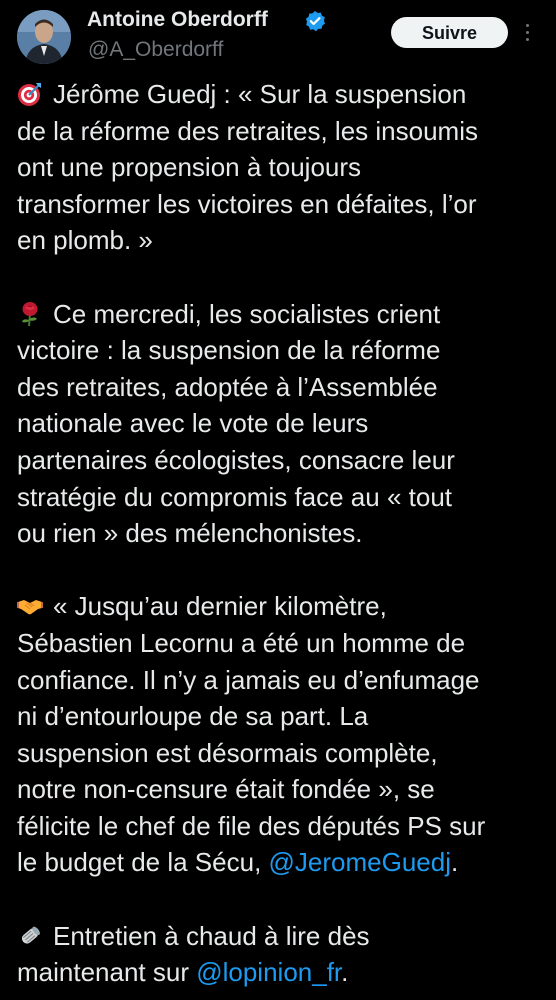 The width and height of the screenshot is (556, 1000). Describe the element at coordinates (260, 94) in the screenshot. I see `tweet-text-line: Jérôme Guedj : « Sur la suspension` at that location.